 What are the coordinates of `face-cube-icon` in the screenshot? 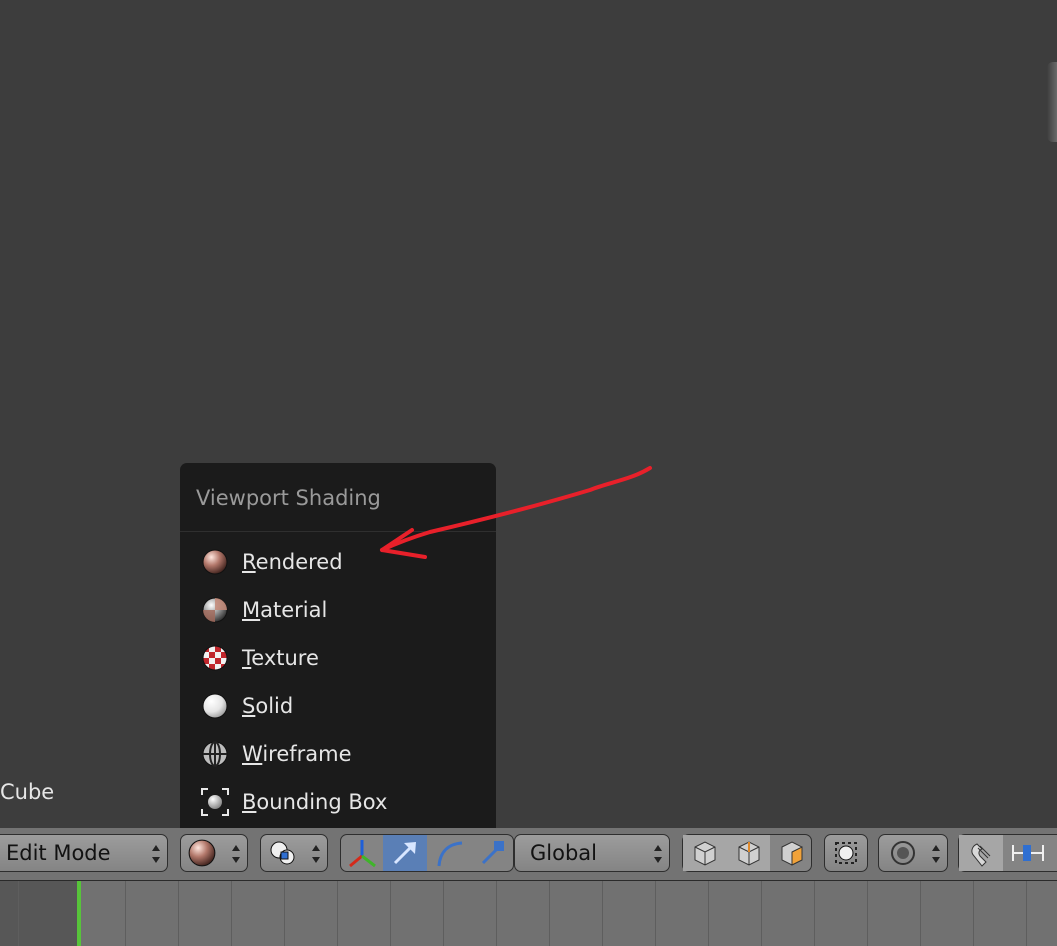 It's located at (791, 853).